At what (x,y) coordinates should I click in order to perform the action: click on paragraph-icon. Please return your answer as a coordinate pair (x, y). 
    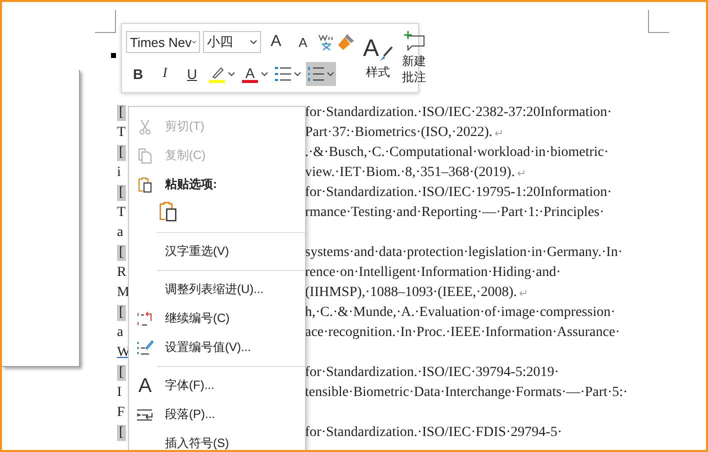
    Looking at the image, I should click on (145, 415).